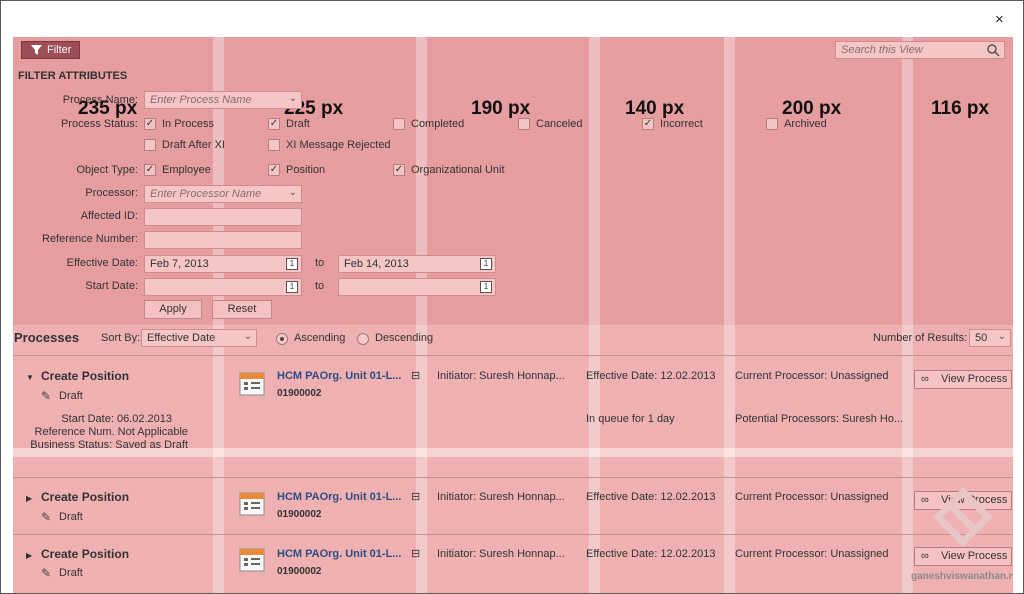  What do you see at coordinates (812, 108) in the screenshot?
I see `column-width-label: 200 px` at bounding box center [812, 108].